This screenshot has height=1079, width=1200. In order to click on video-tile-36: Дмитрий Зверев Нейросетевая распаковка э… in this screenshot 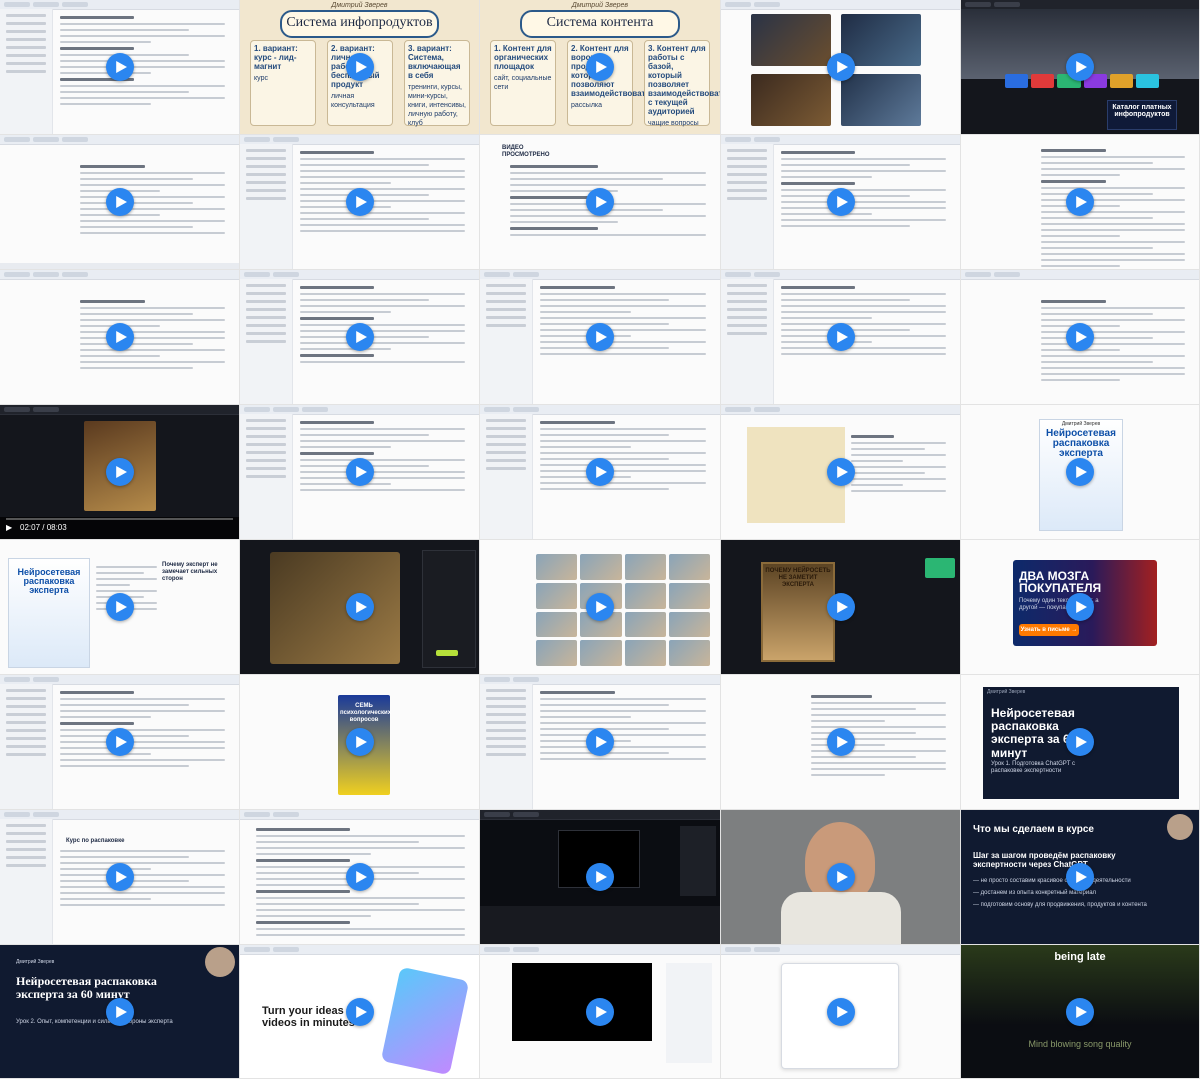, I will do `click(120, 1012)`.